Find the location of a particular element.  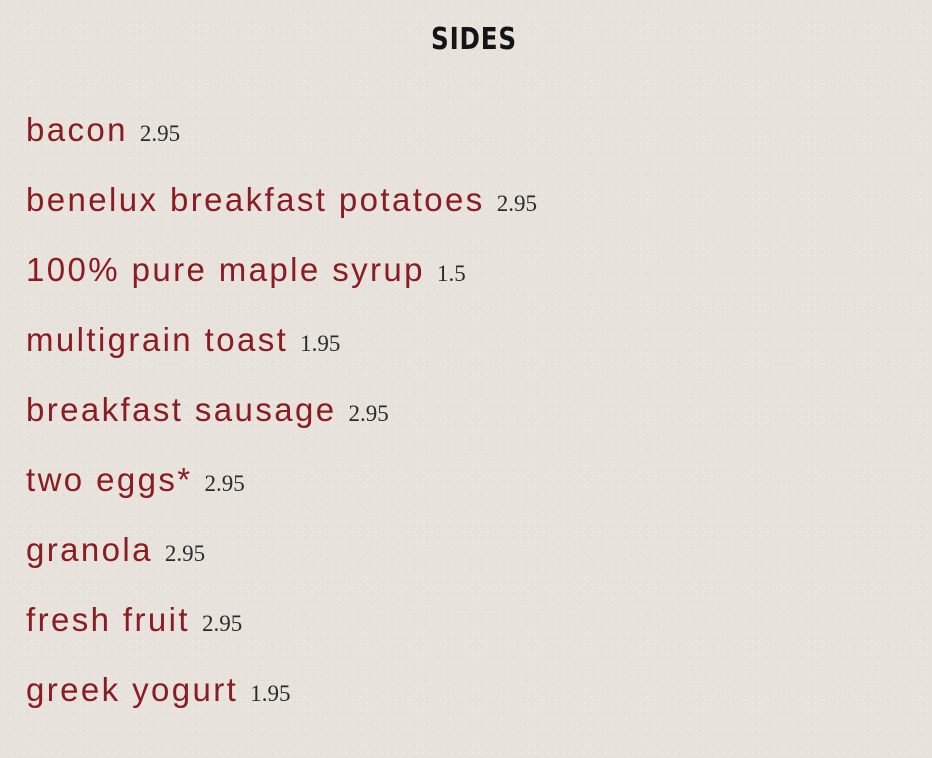

menu-item-name: fresh fruit is located at coordinates (108, 619).